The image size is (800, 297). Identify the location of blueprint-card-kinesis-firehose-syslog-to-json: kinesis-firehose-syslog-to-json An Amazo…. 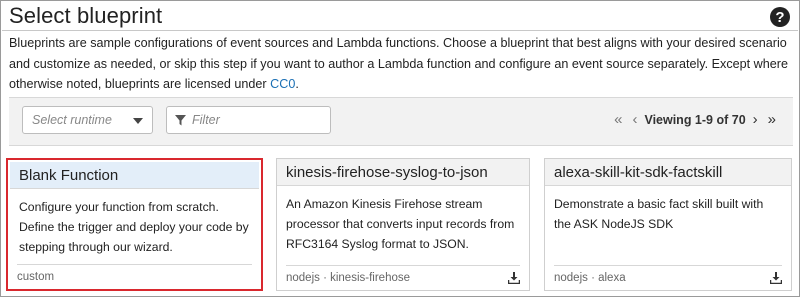
(403, 224).